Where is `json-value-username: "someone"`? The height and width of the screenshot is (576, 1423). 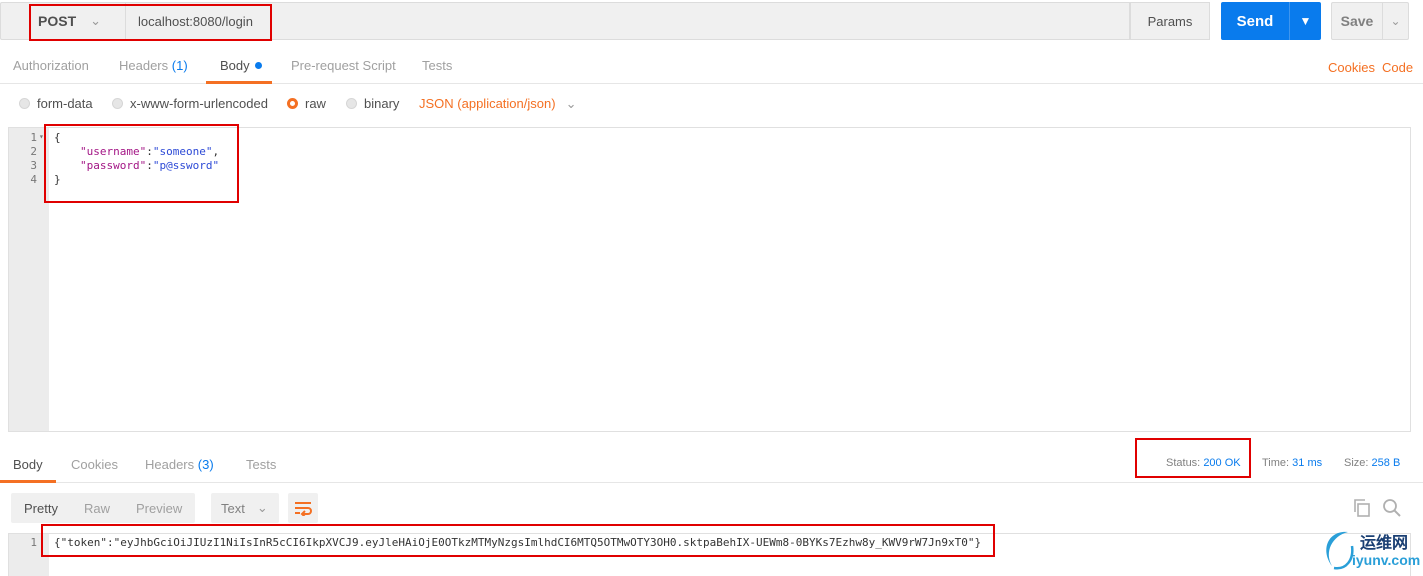 json-value-username: "someone" is located at coordinates (182, 151).